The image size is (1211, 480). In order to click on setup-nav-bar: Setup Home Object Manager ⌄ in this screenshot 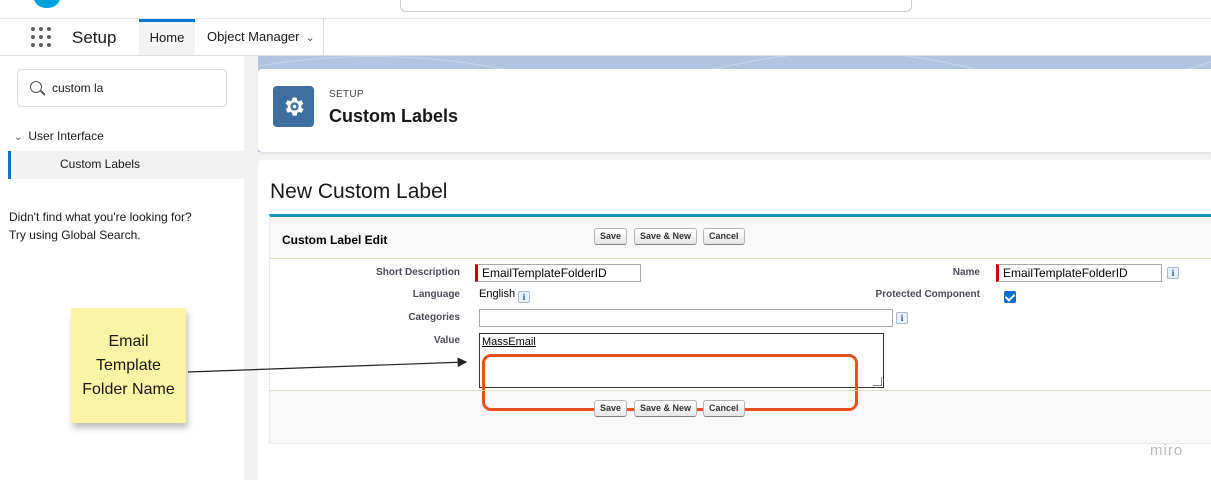, I will do `click(605, 37)`.